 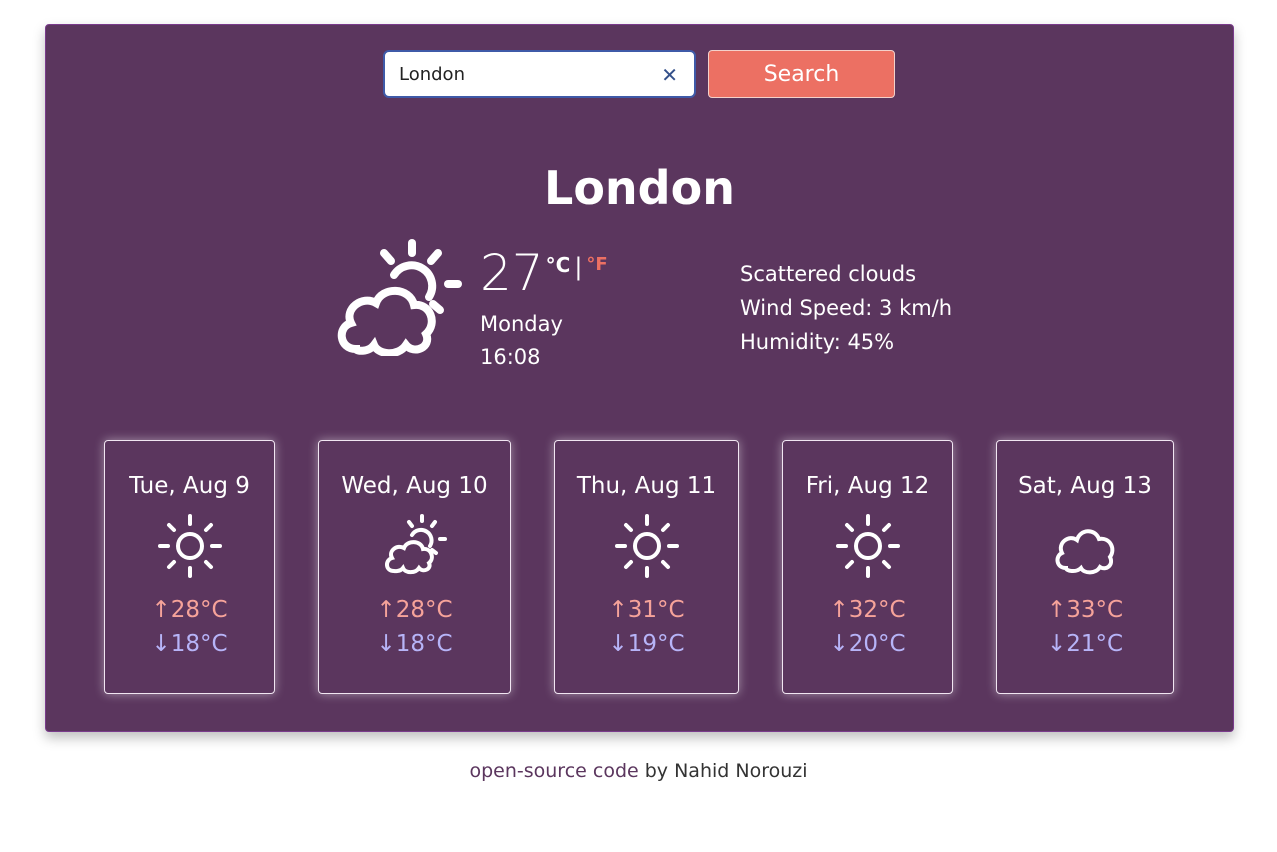 I want to click on forecast-date: Fri, Aug 12, so click(x=867, y=486).